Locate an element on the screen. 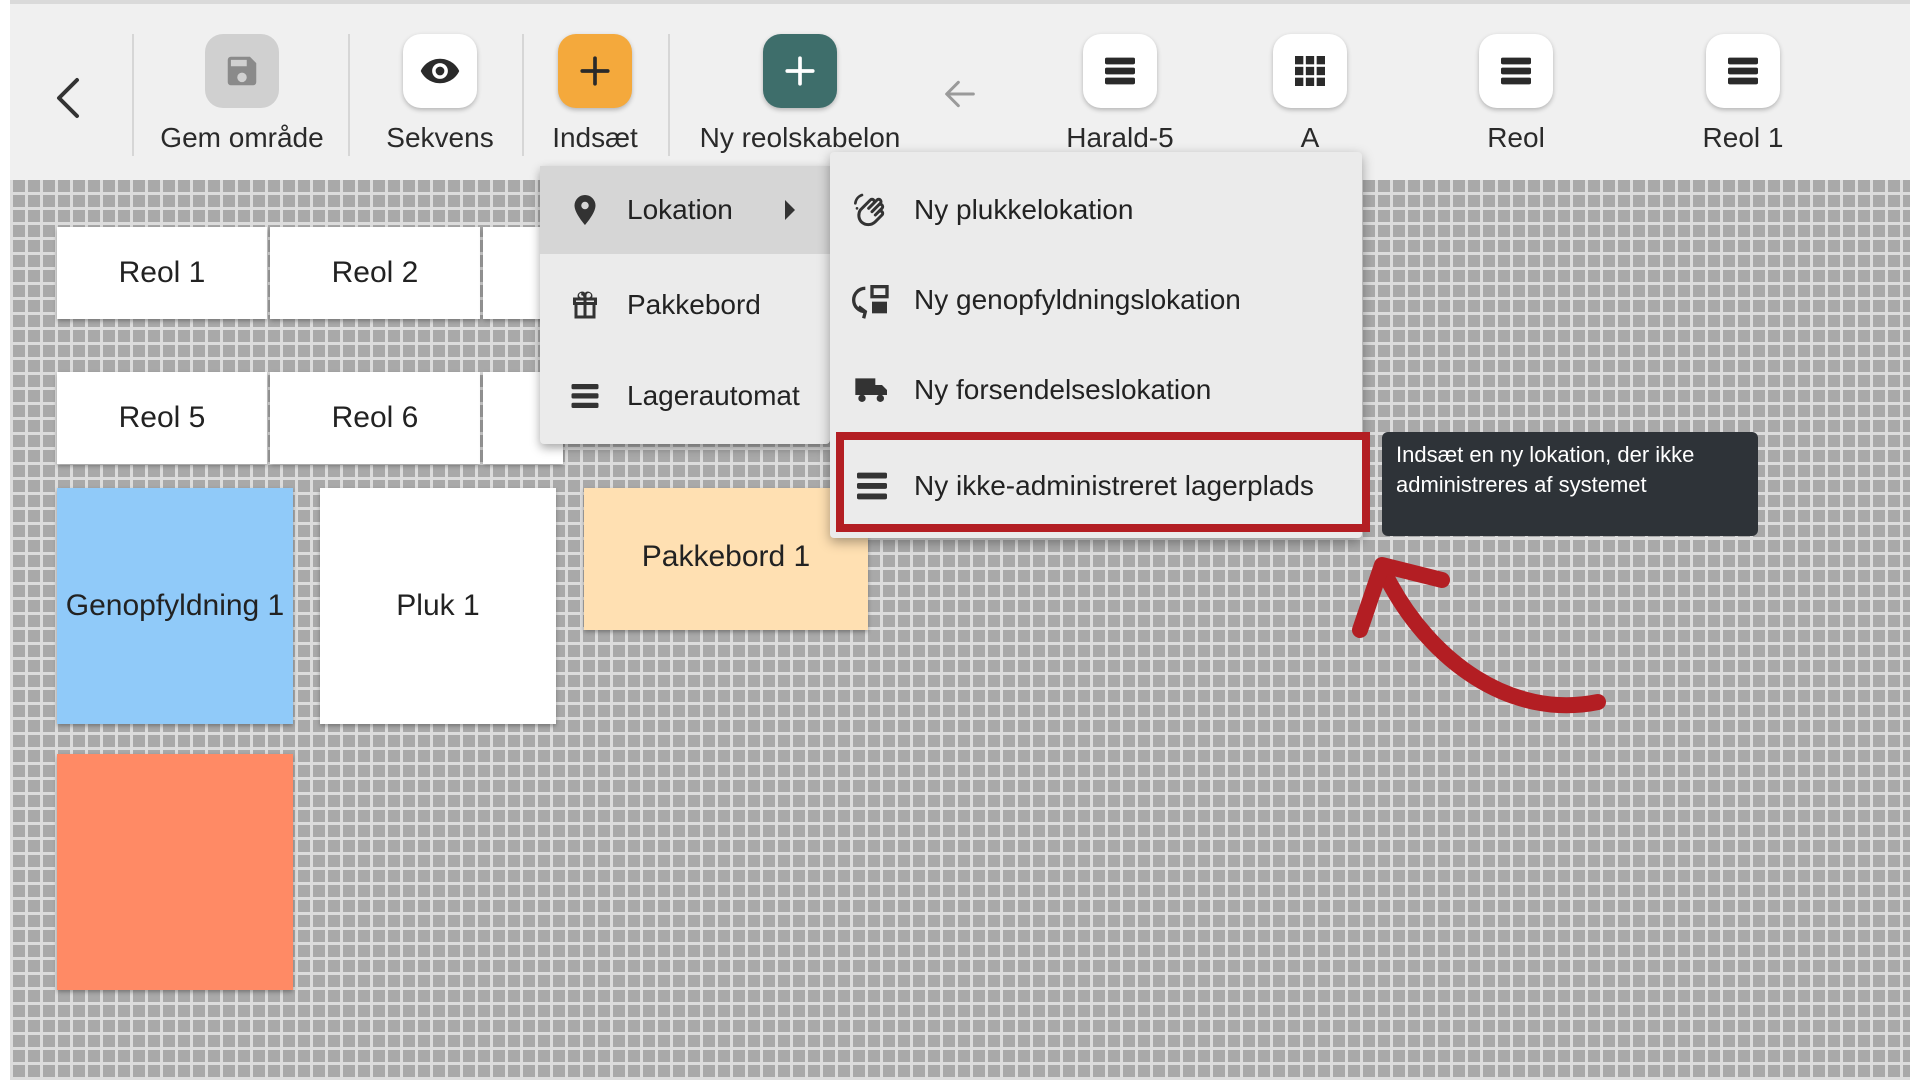 Image resolution: width=1920 pixels, height=1080 pixels. menu-item-location: Lokation is located at coordinates (685, 210).